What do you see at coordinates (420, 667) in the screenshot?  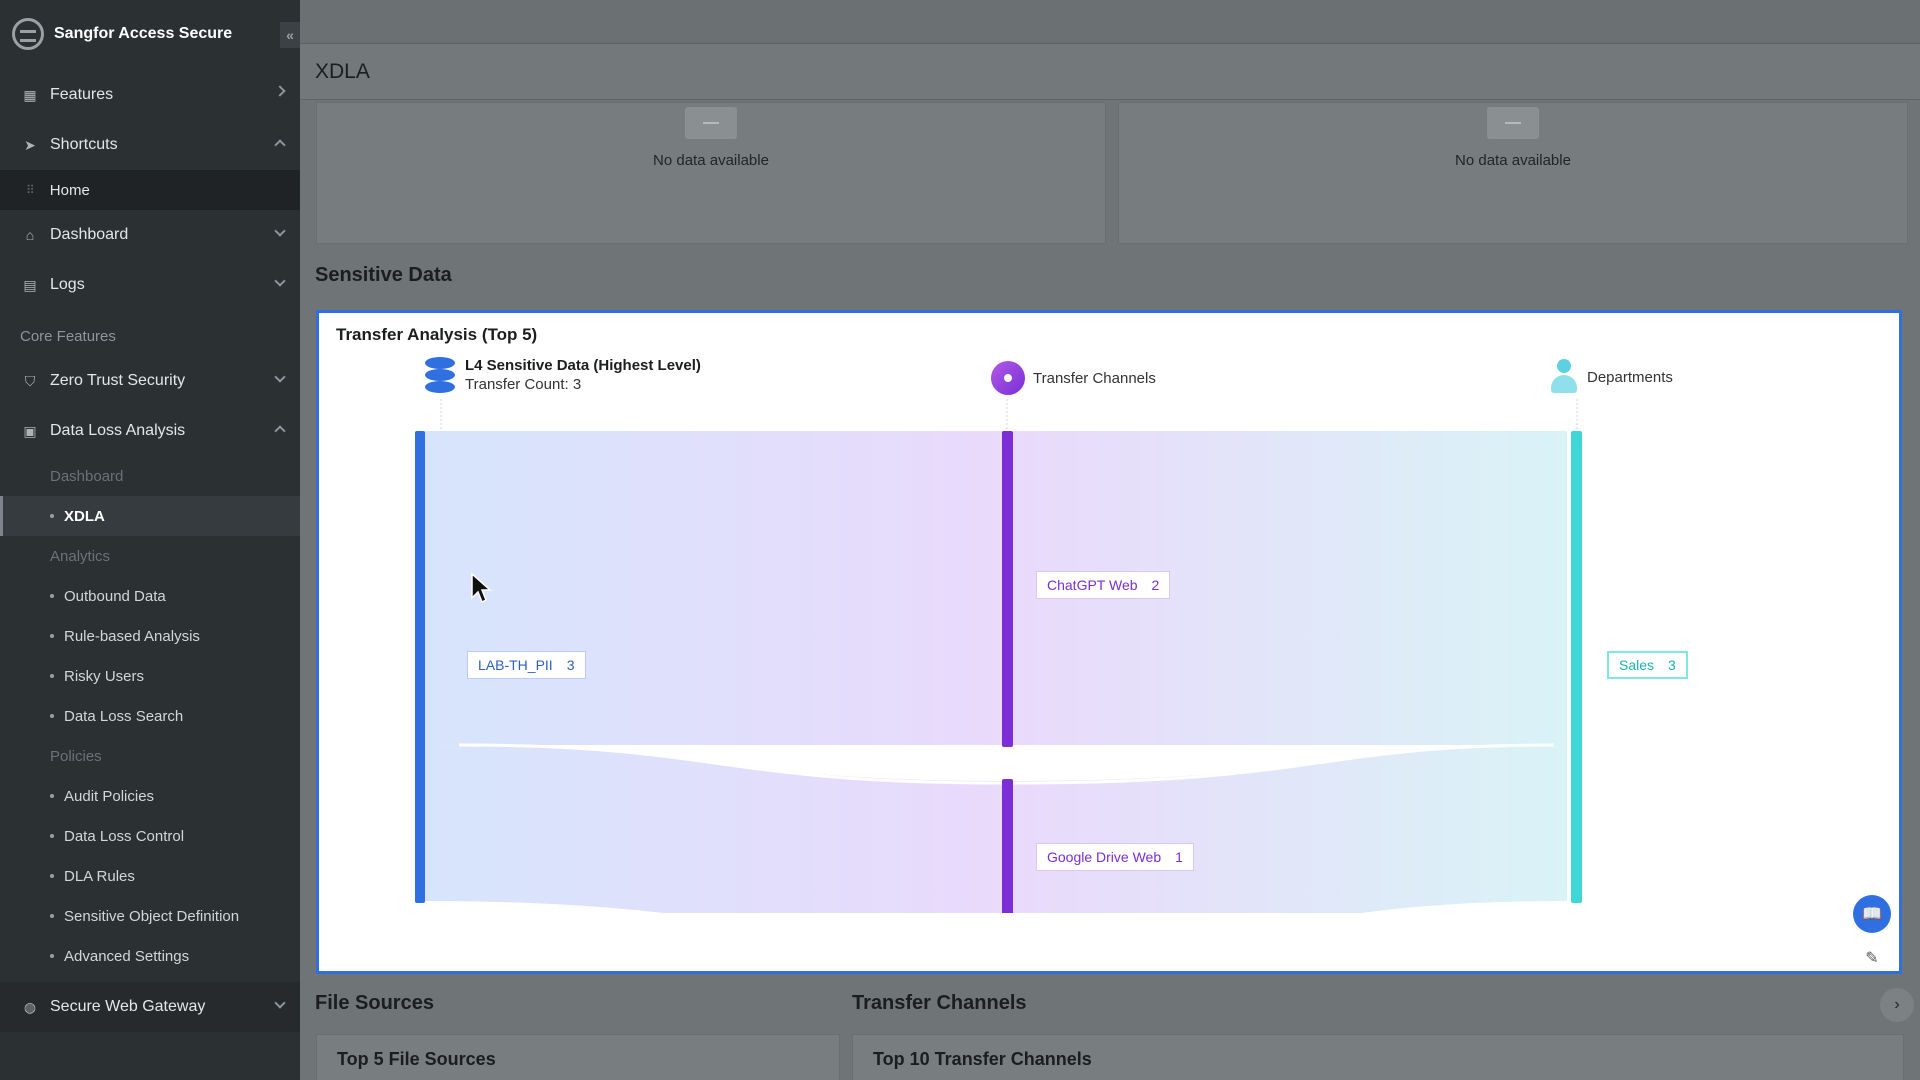 I see `node-bar-source` at bounding box center [420, 667].